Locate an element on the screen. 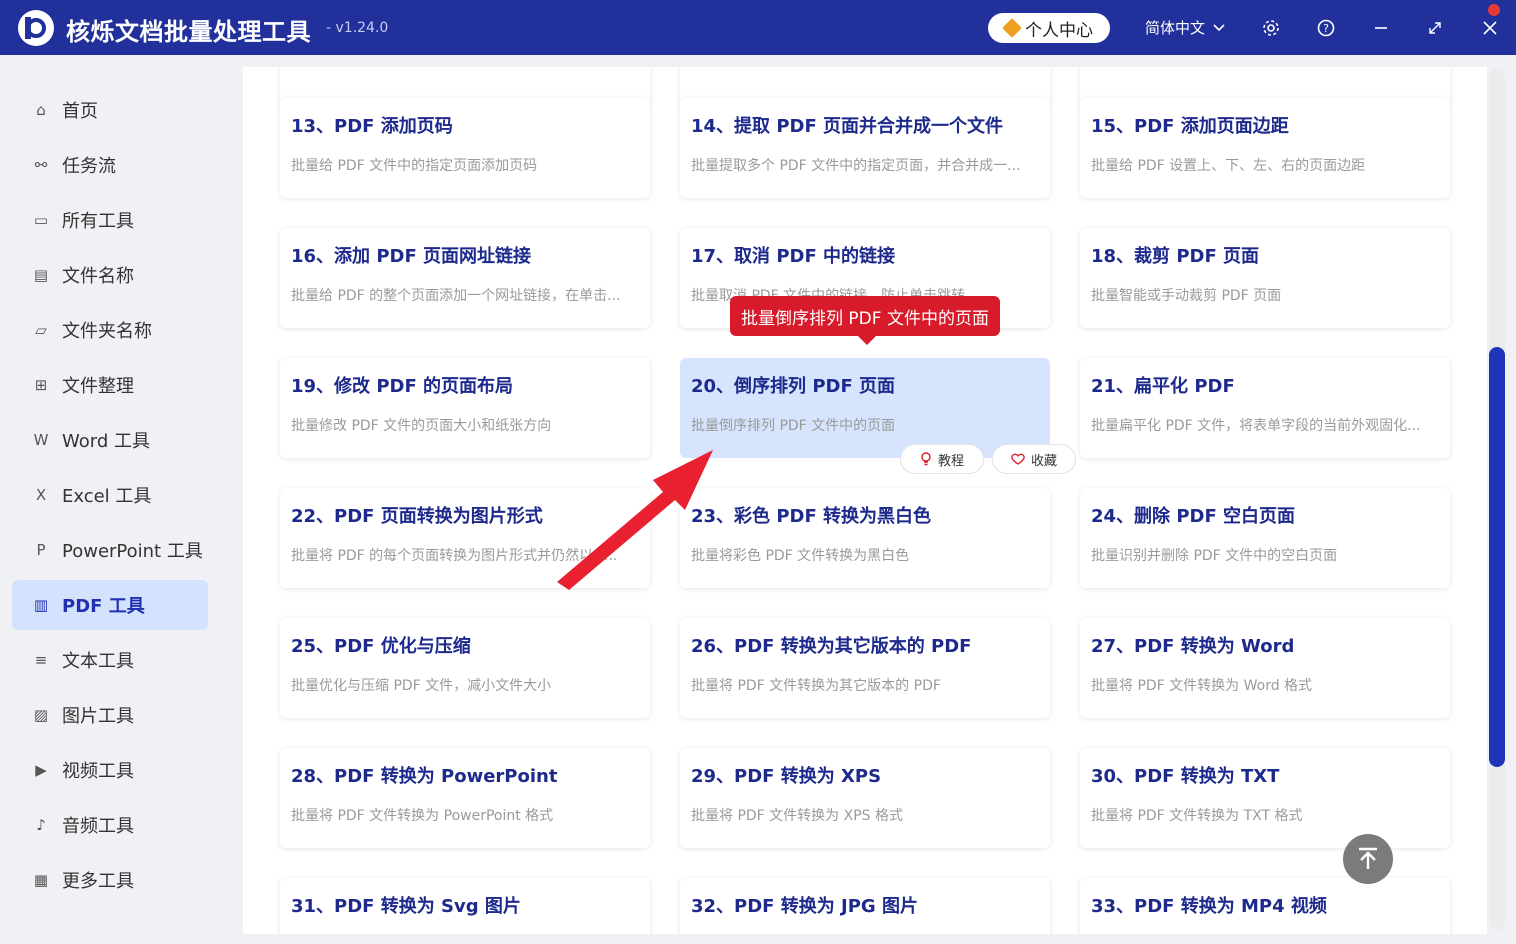 The height and width of the screenshot is (944, 1516). tool-card: 31、PDF 转换为 Svg 图片 is located at coordinates (465, 906).